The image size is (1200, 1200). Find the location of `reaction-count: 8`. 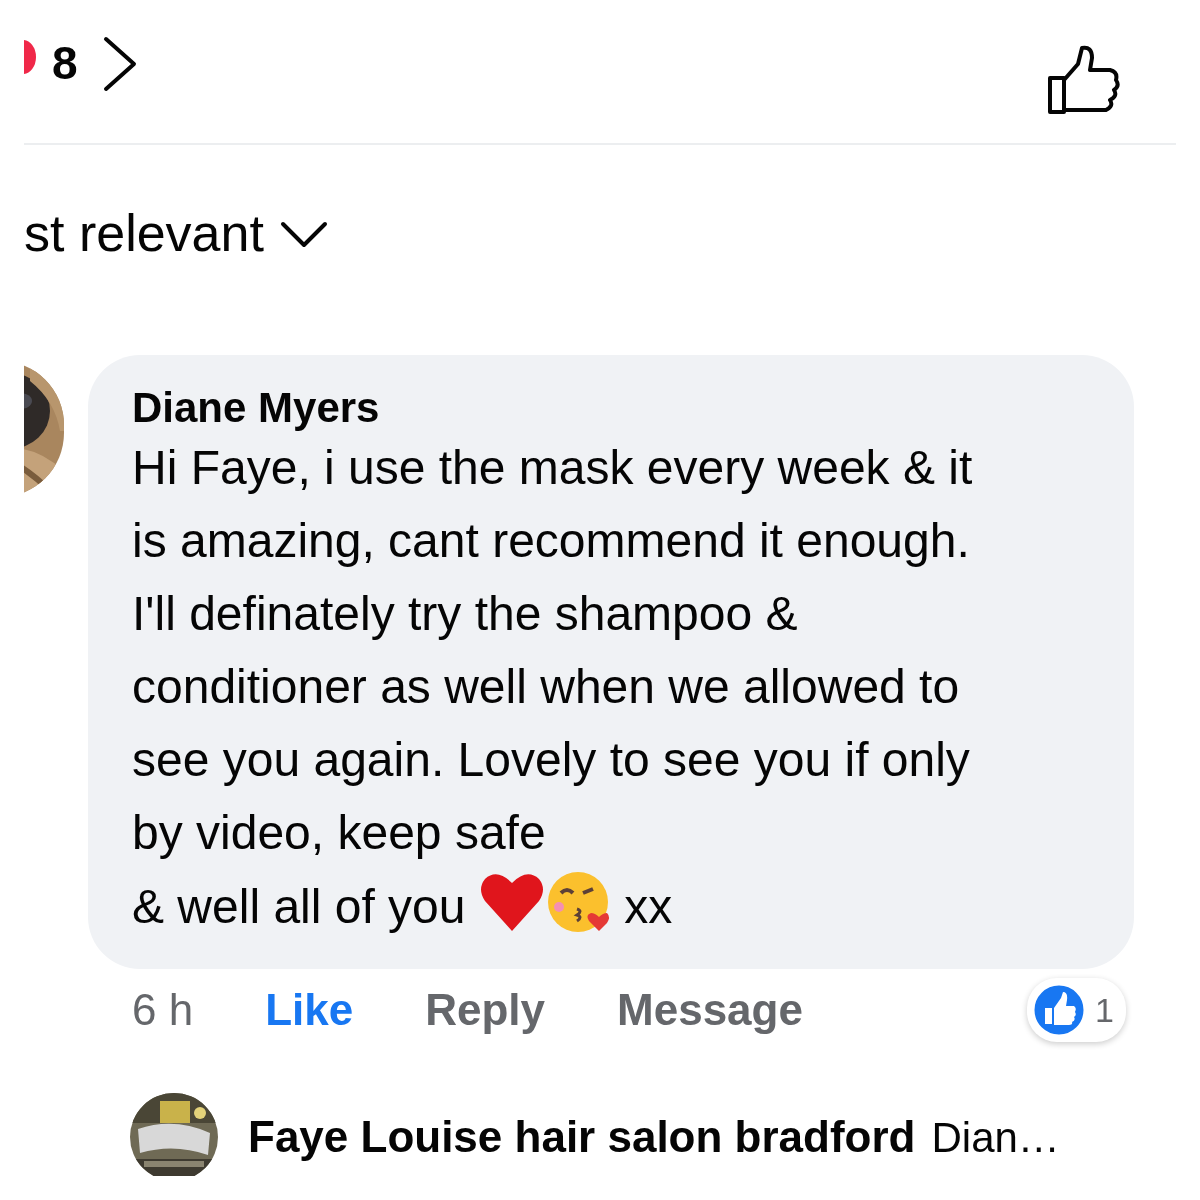

reaction-count: 8 is located at coordinates (65, 63).